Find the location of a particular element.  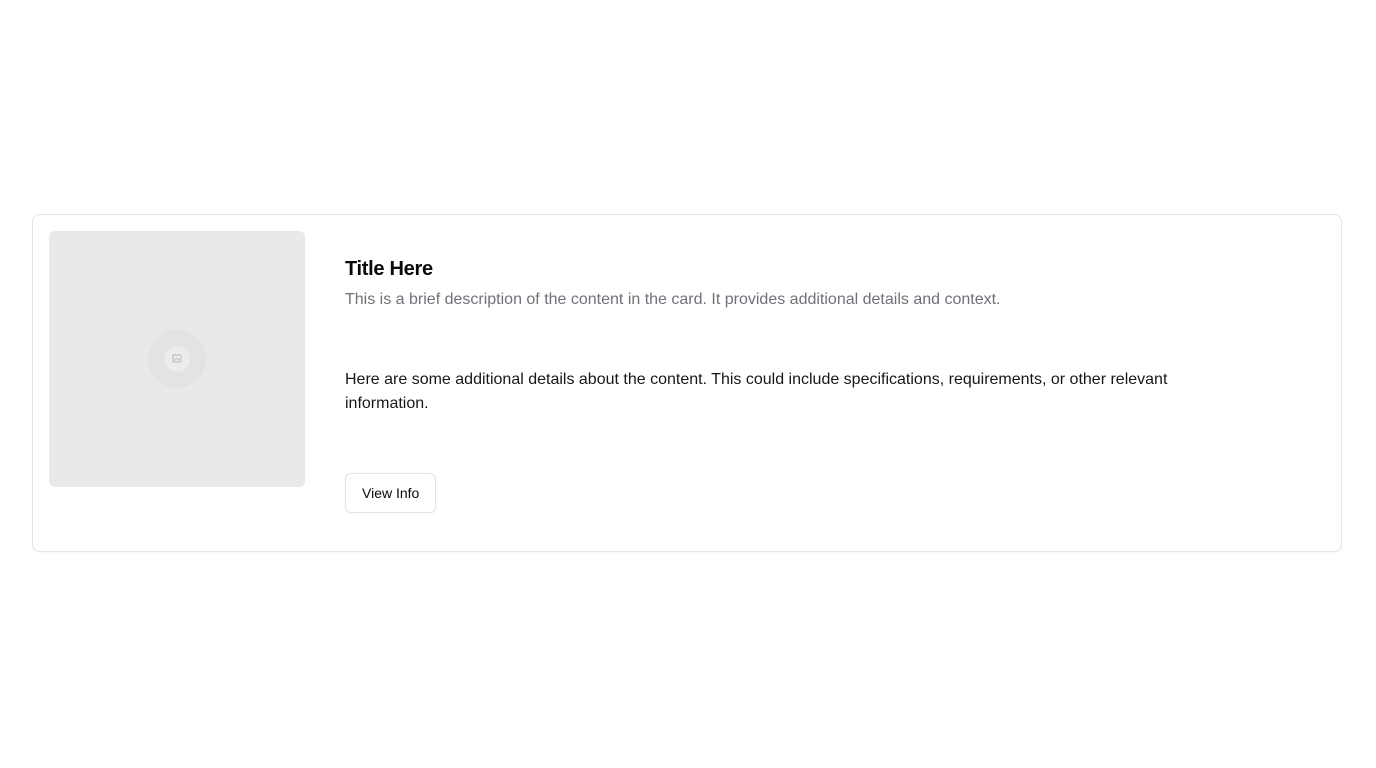

card-title: Title Here is located at coordinates (389, 269).